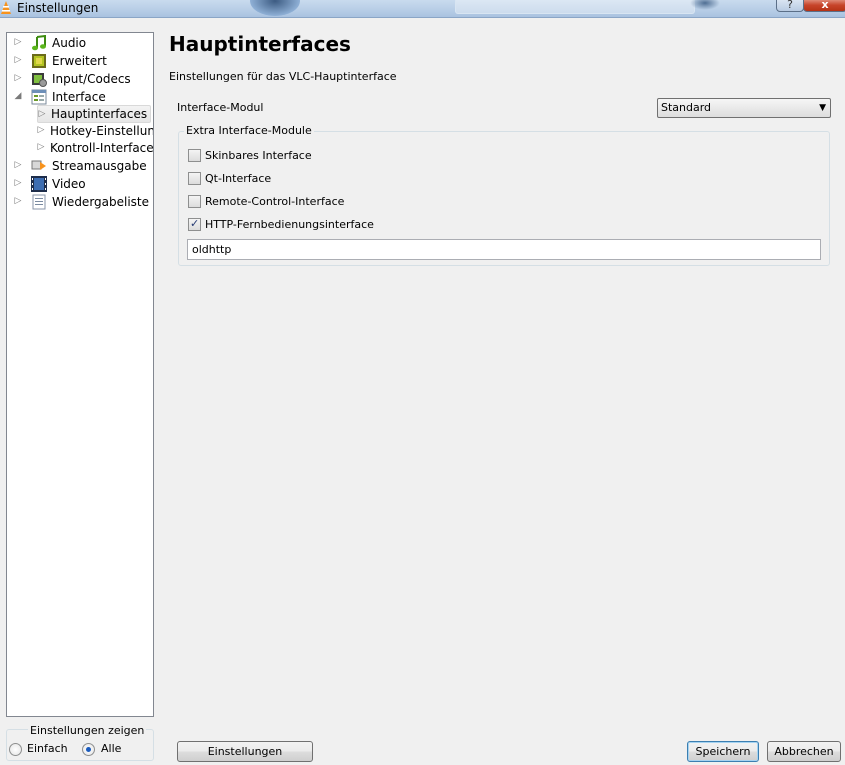  What do you see at coordinates (238, 179) in the screenshot?
I see `qt-interface-label: Qt-Interface` at bounding box center [238, 179].